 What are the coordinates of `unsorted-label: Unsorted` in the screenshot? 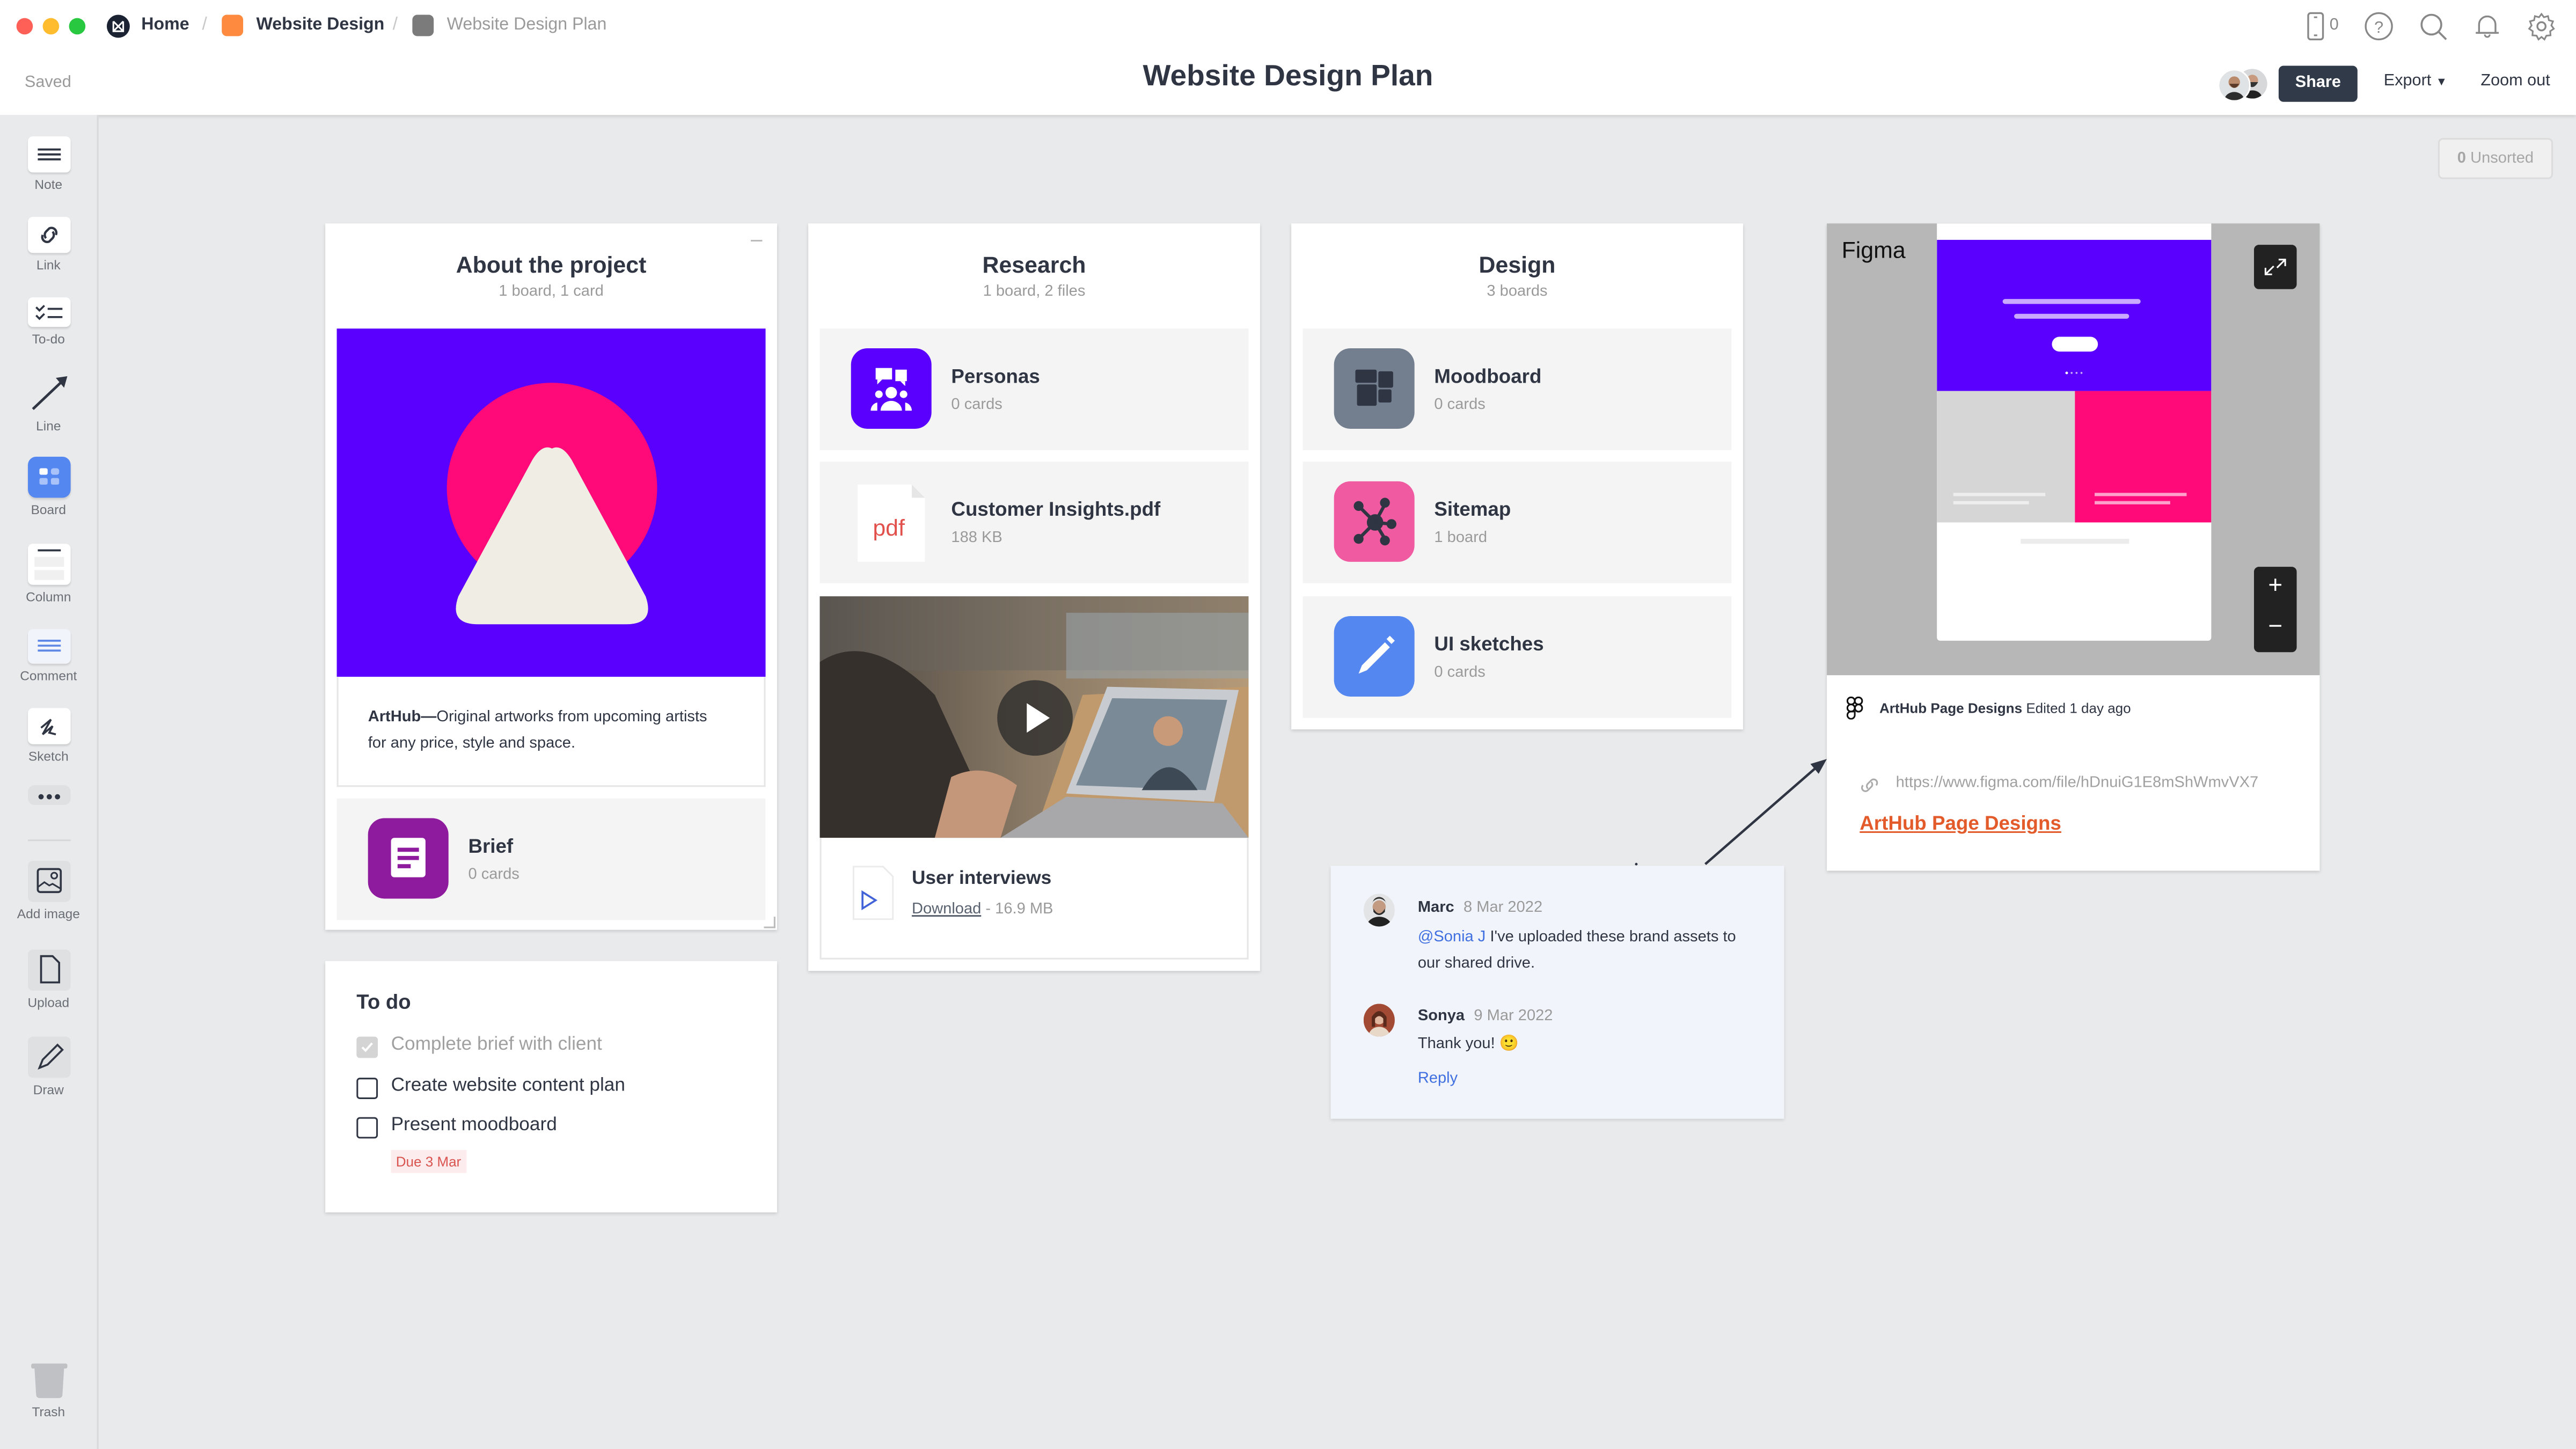 It's located at (2502, 158).